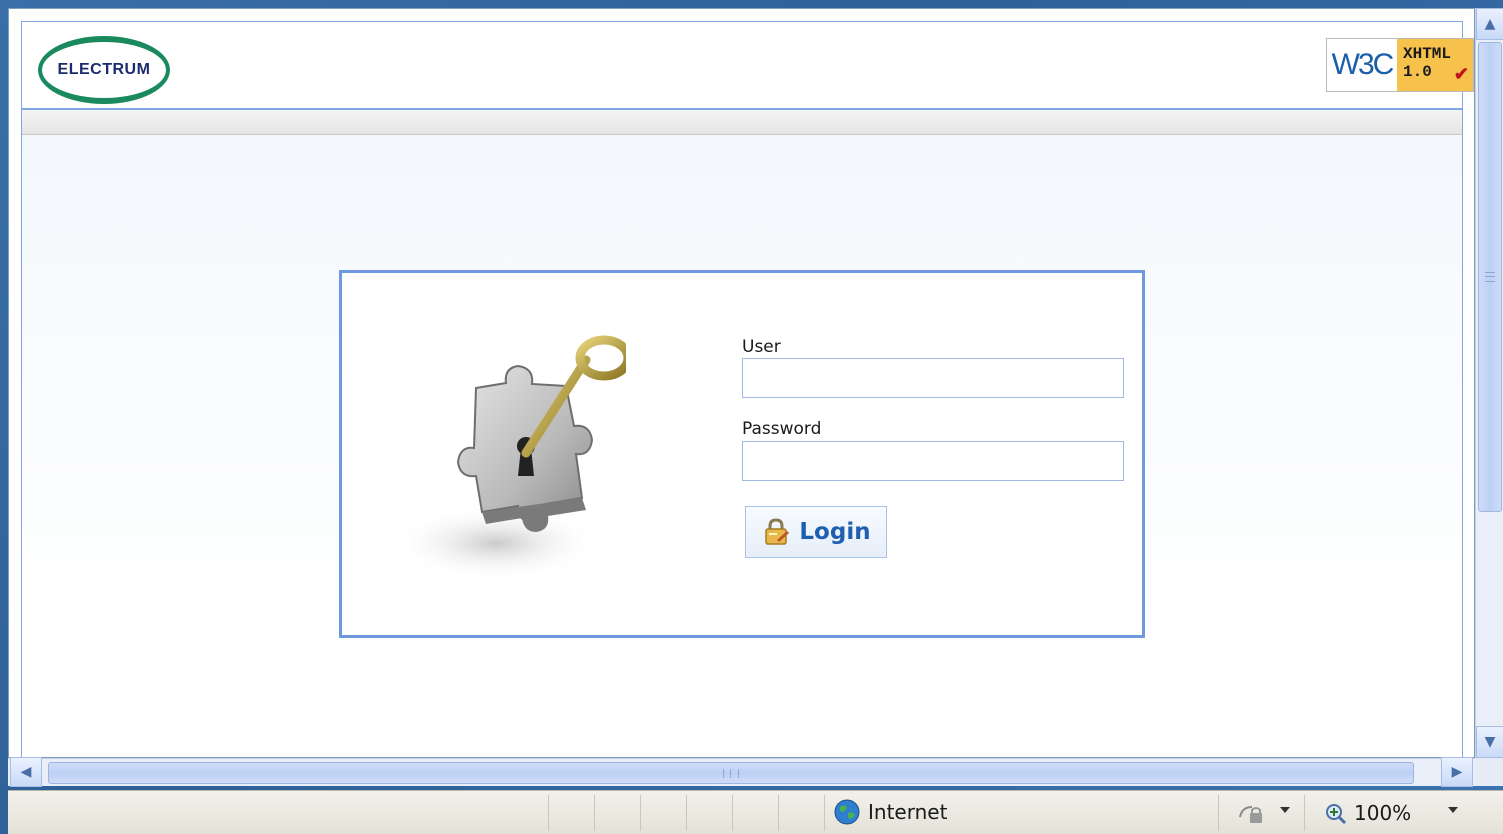 This screenshot has width=1503, height=834. What do you see at coordinates (748, 66) in the screenshot?
I see `page-header: ELECTRUM W3C XHTML 1.0 ✔` at bounding box center [748, 66].